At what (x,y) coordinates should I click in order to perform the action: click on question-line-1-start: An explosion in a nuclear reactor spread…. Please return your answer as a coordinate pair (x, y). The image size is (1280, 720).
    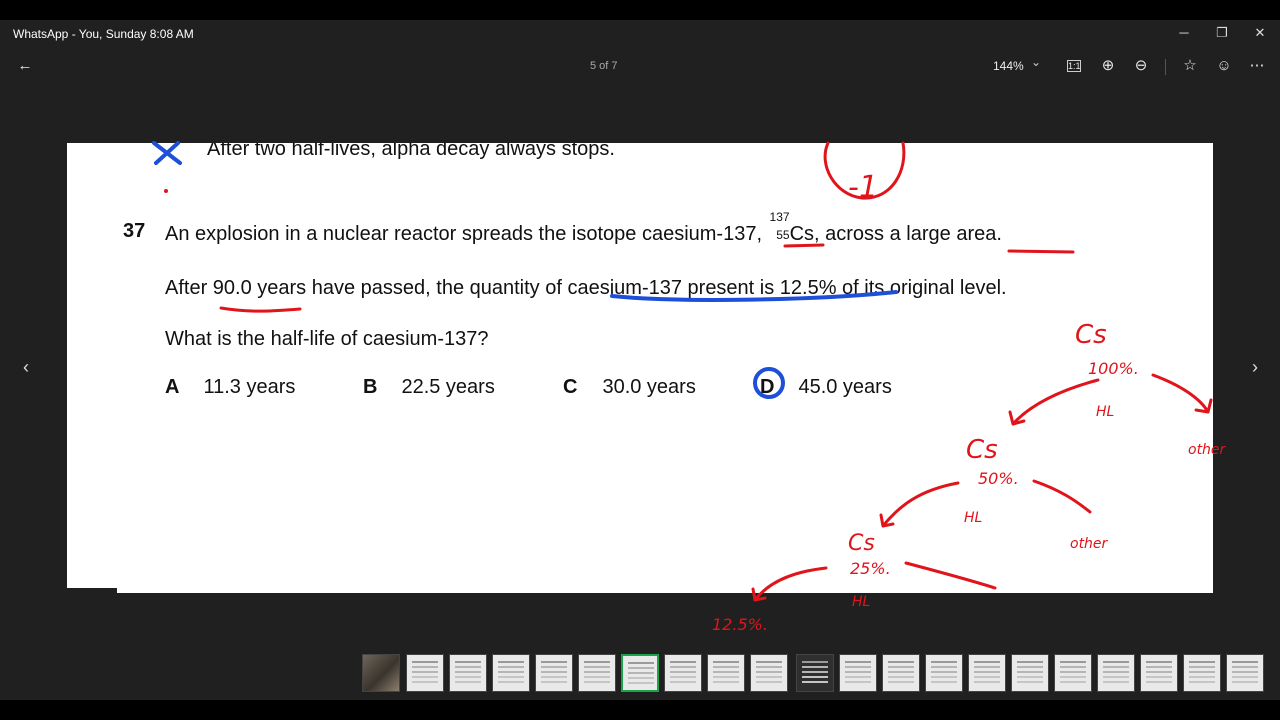
    Looking at the image, I should click on (466, 234).